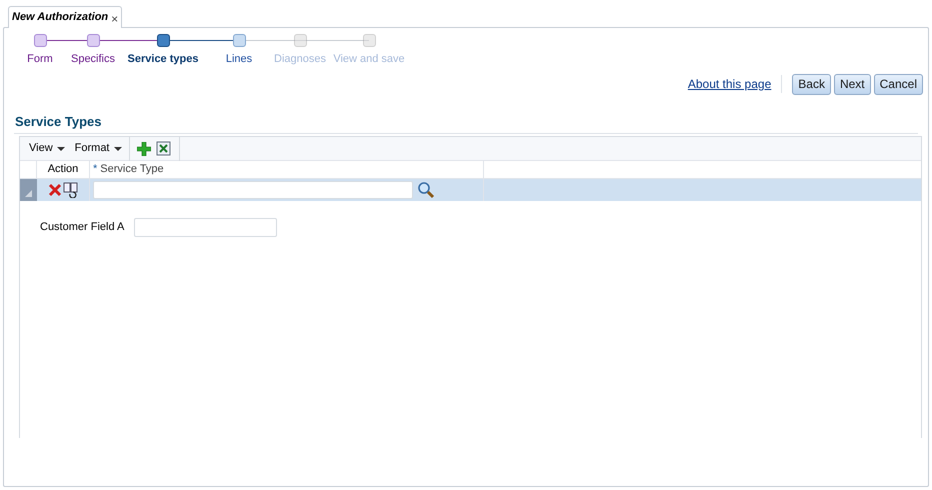 The image size is (932, 490). I want to click on required-mark: *, so click(95, 170).